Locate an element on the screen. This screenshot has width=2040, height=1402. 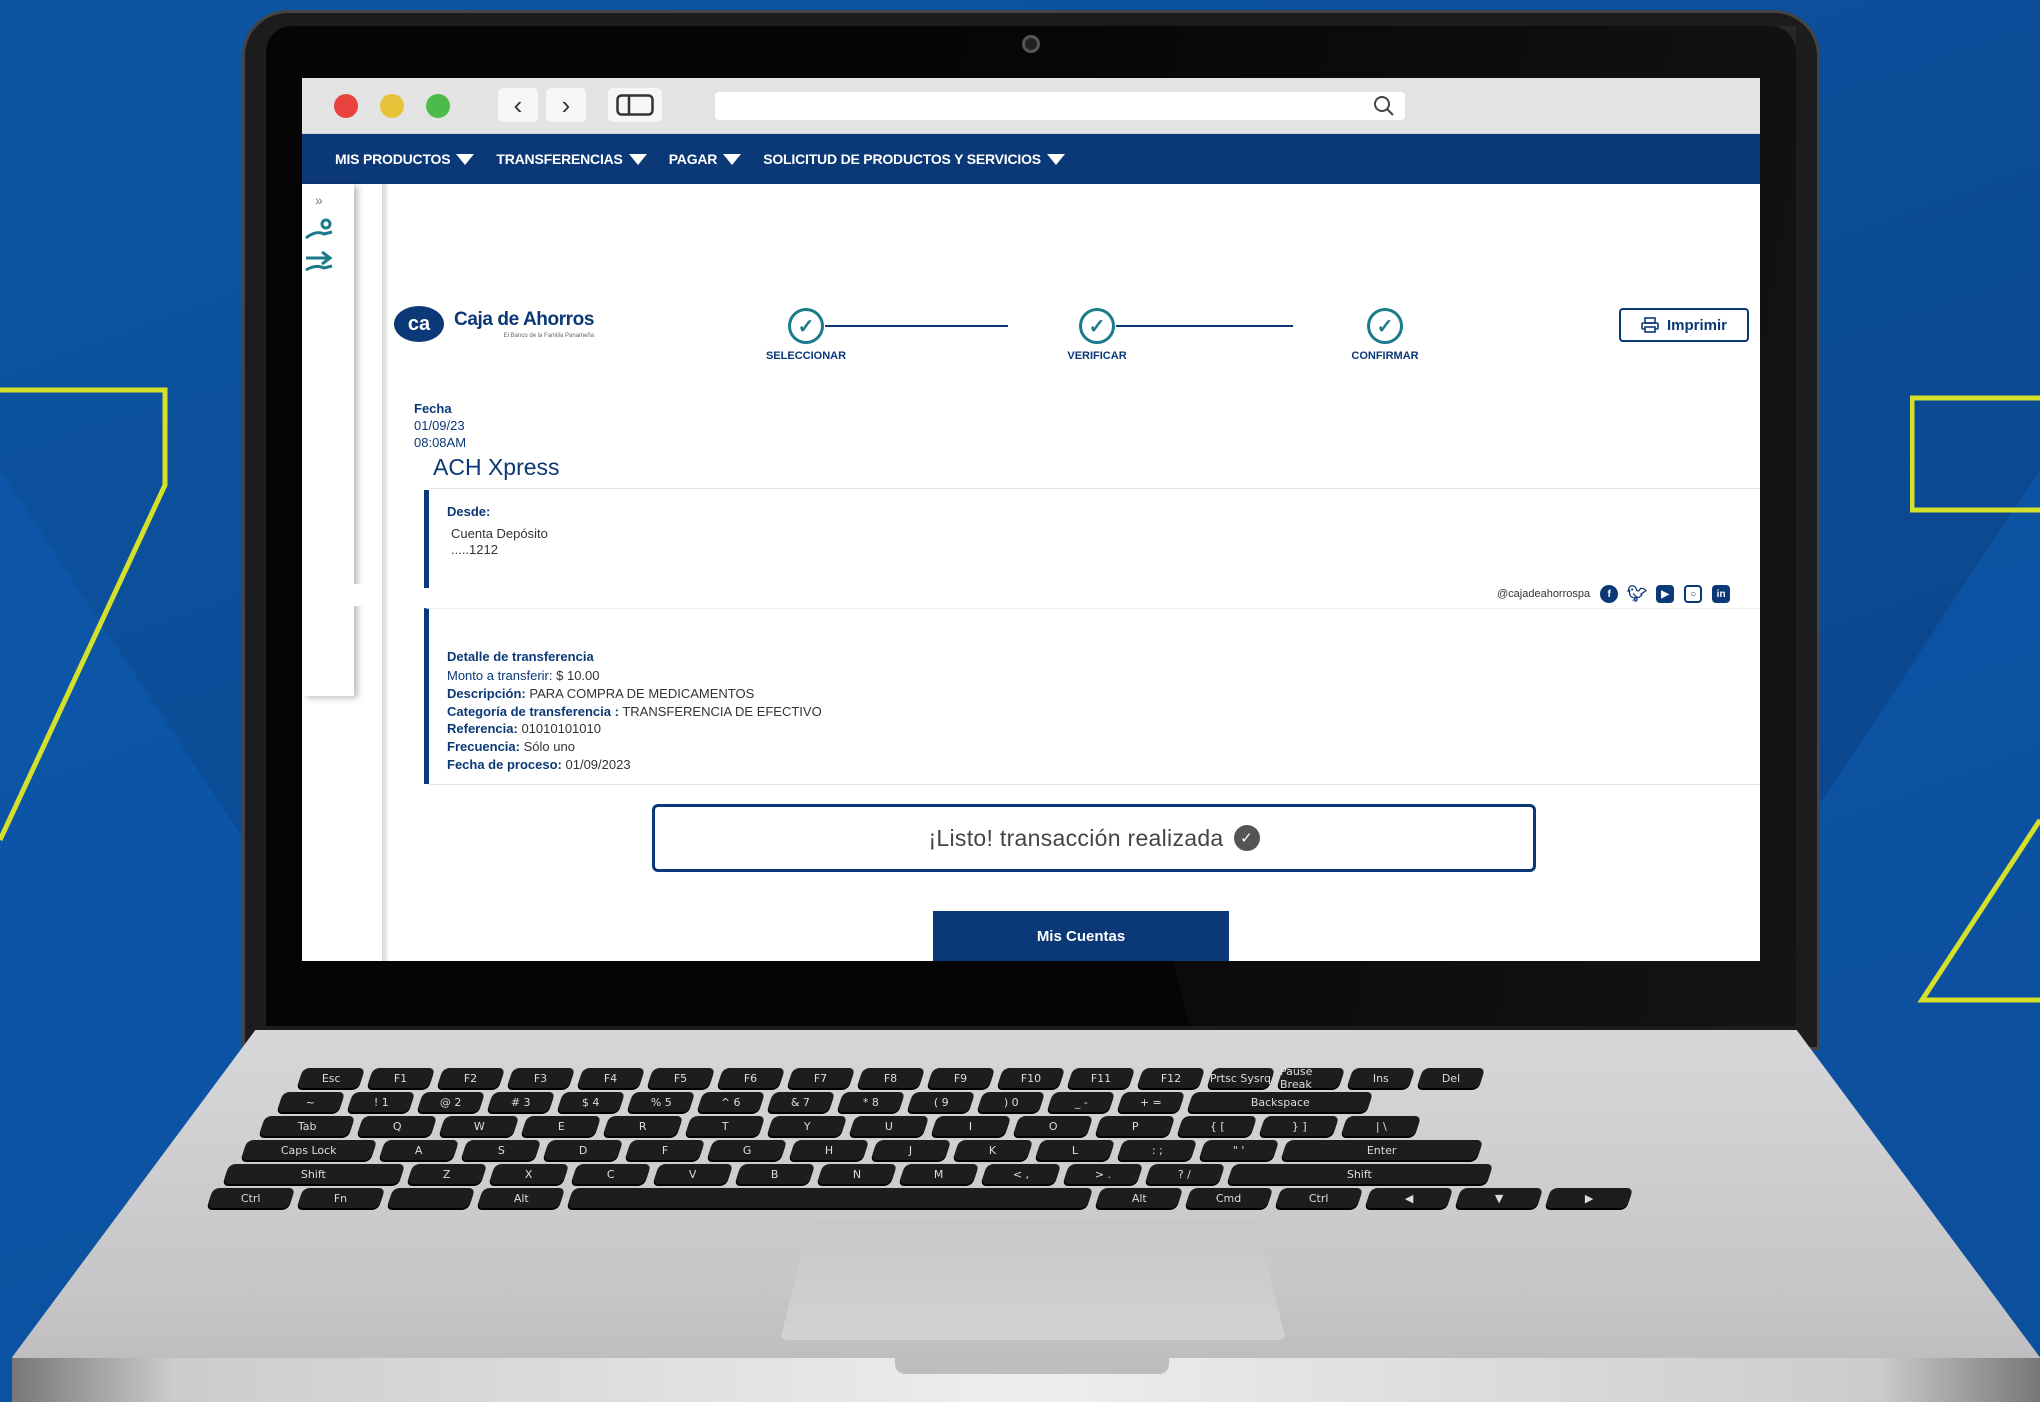
keyboard-key: Del is located at coordinates (1451, 1078).